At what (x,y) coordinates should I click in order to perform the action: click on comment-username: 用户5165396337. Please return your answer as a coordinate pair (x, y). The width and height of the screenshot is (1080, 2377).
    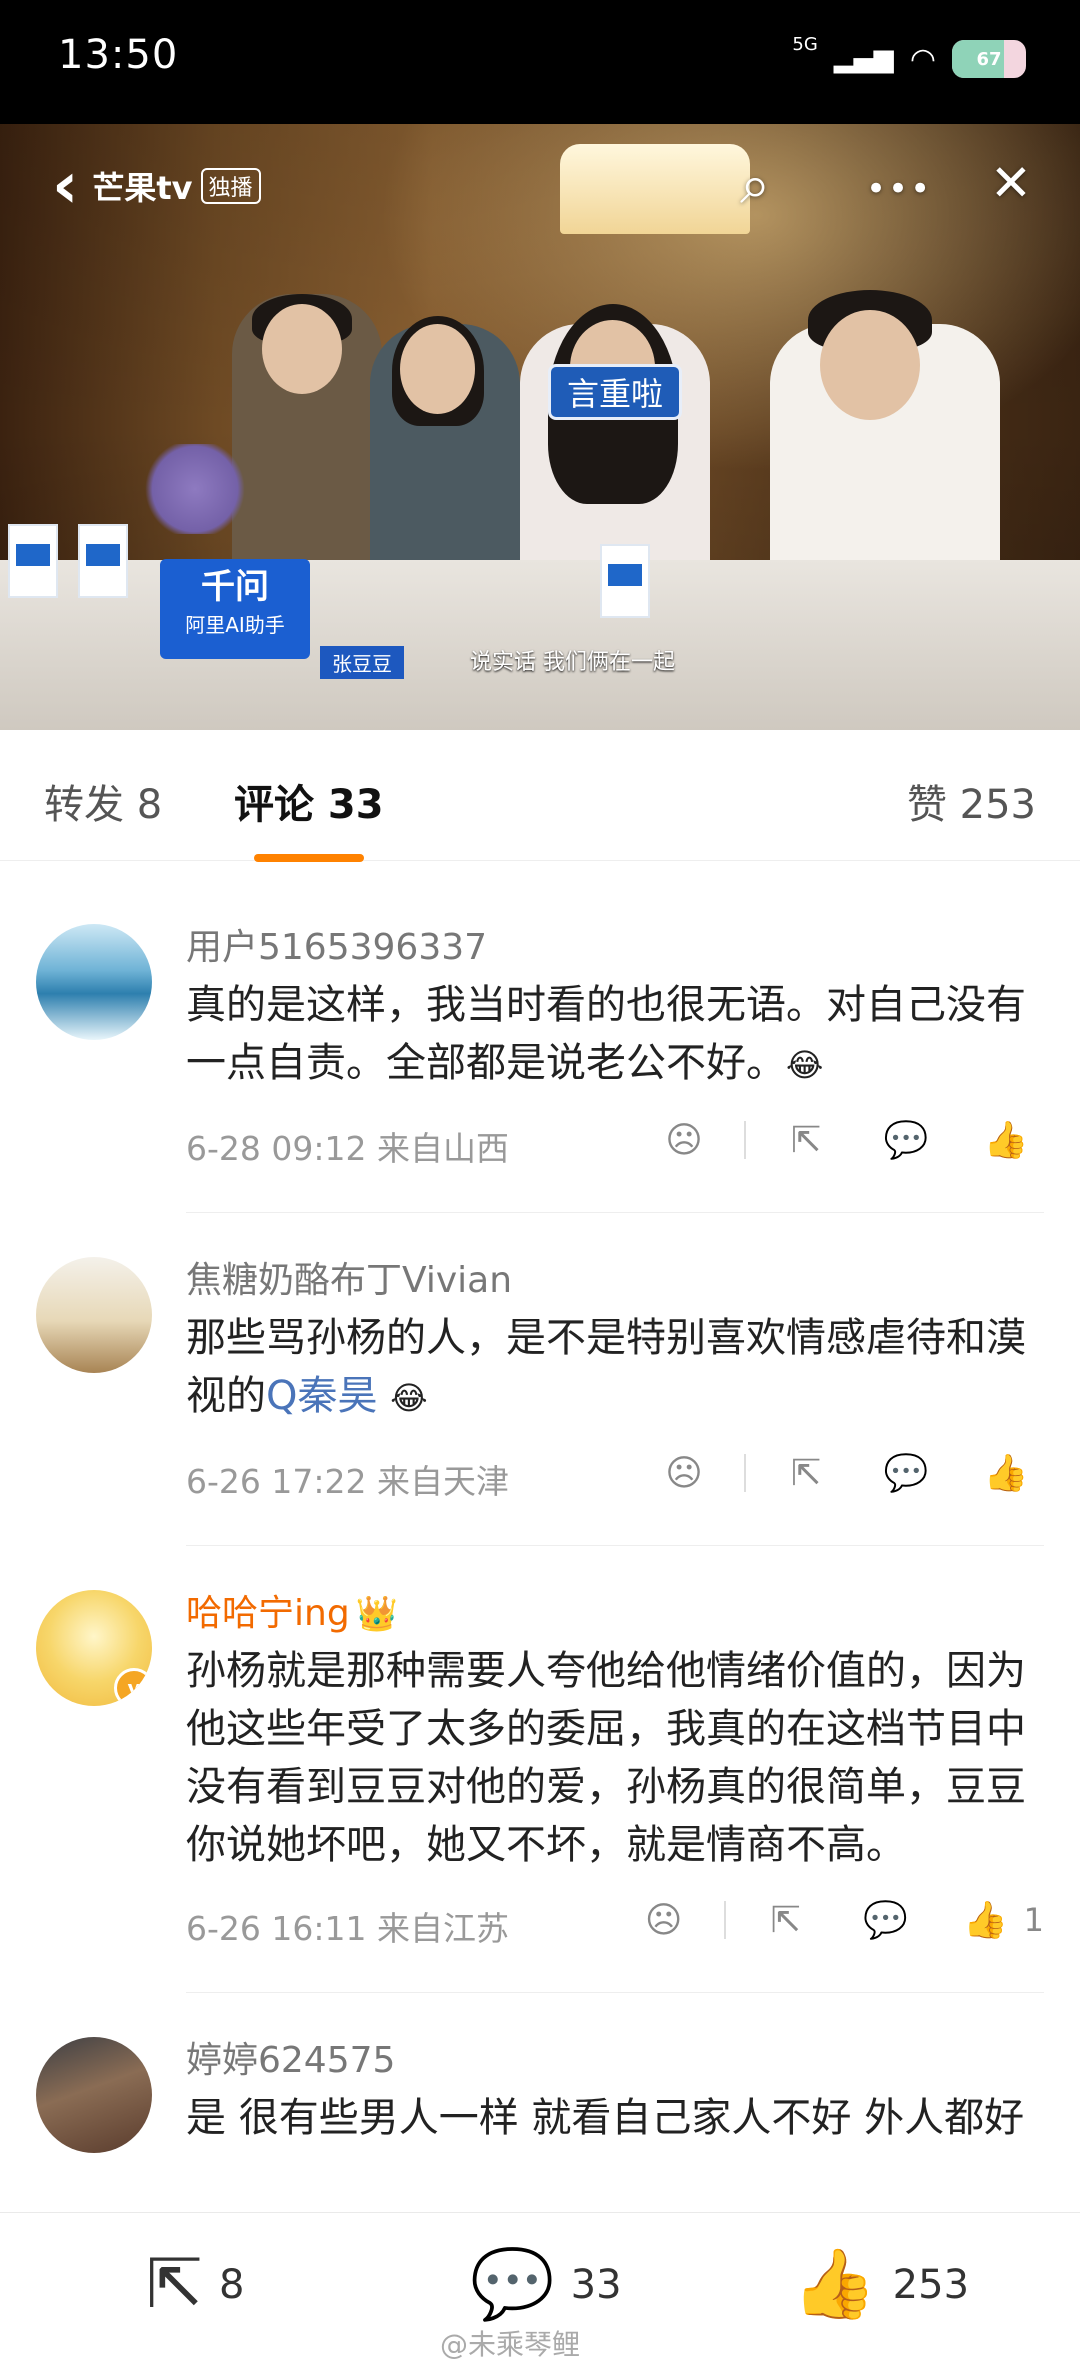
    Looking at the image, I should click on (615, 948).